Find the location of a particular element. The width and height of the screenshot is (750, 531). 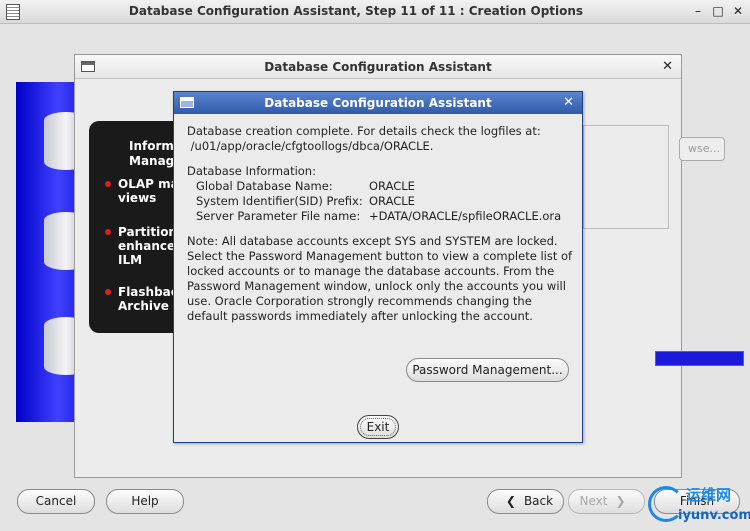

feature-item: Flashbacl Archive is located at coordinates (143, 299).